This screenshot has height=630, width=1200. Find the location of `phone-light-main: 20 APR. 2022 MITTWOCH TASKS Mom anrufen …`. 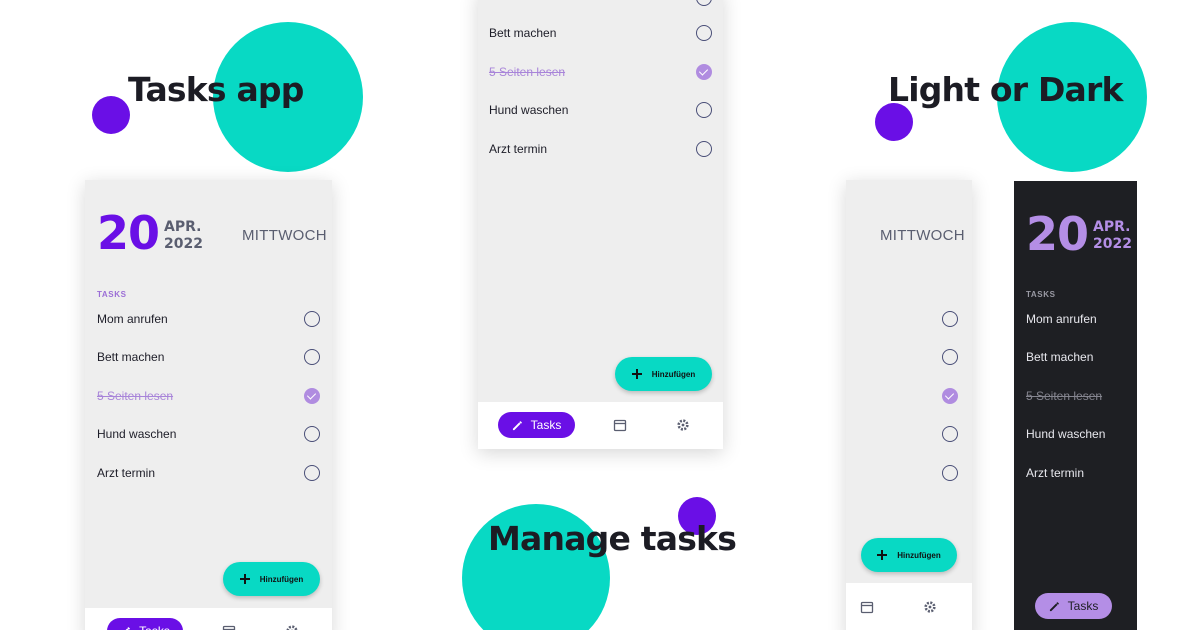

phone-light-main: 20 APR. 2022 MITTWOCH TASKS Mom anrufen … is located at coordinates (208, 405).